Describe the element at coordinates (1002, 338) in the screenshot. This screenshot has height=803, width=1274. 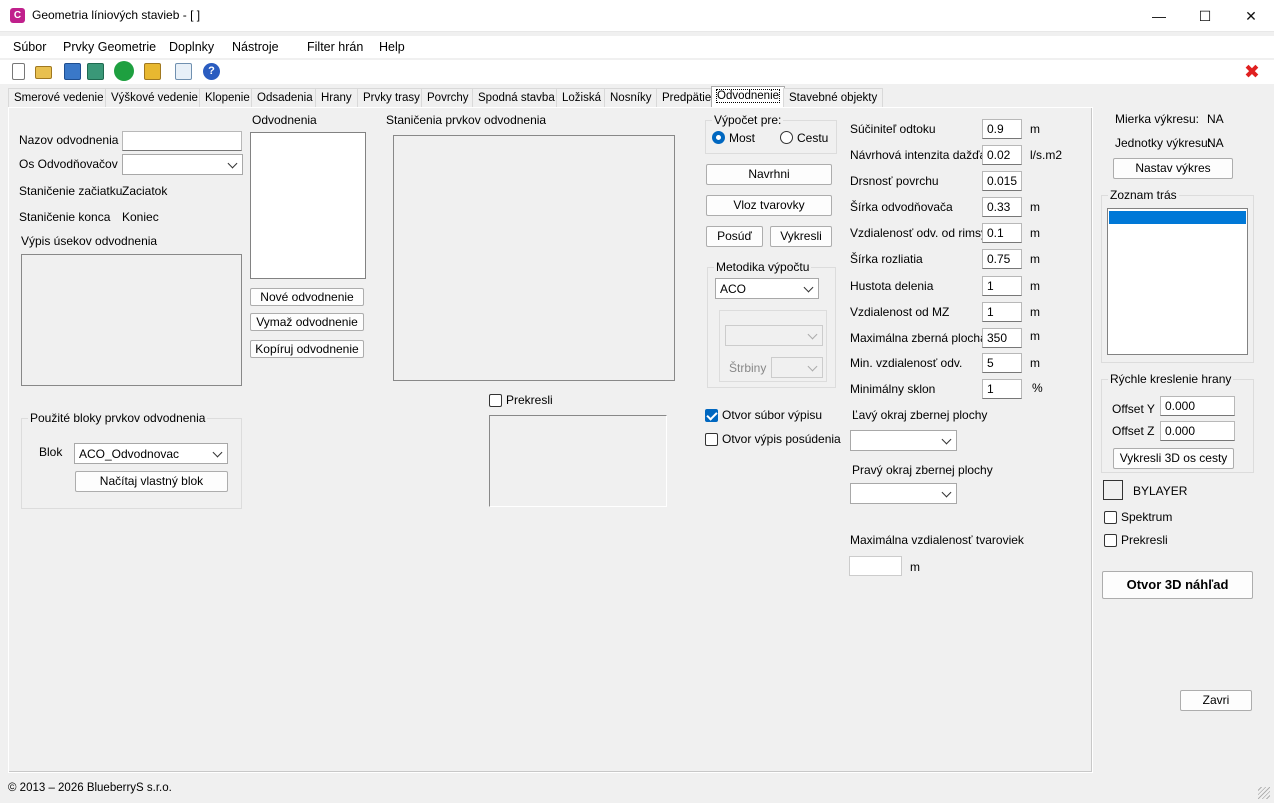
I see `param-input: 350` at that location.